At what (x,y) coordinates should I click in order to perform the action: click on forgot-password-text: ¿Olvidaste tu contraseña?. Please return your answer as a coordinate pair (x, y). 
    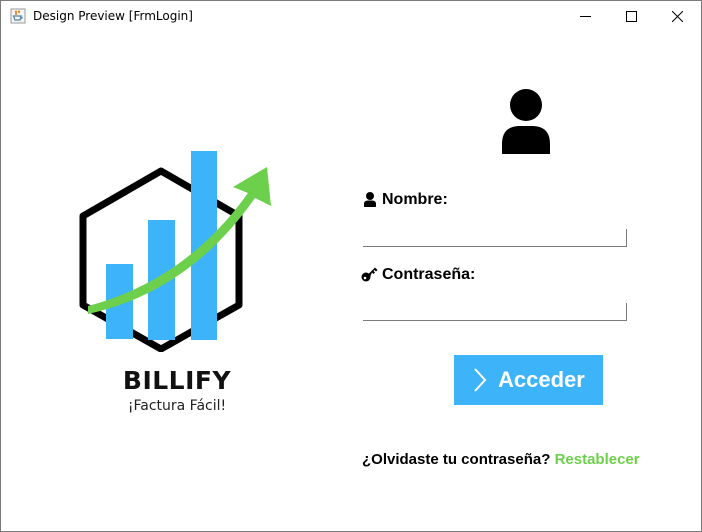
    Looking at the image, I should click on (456, 459).